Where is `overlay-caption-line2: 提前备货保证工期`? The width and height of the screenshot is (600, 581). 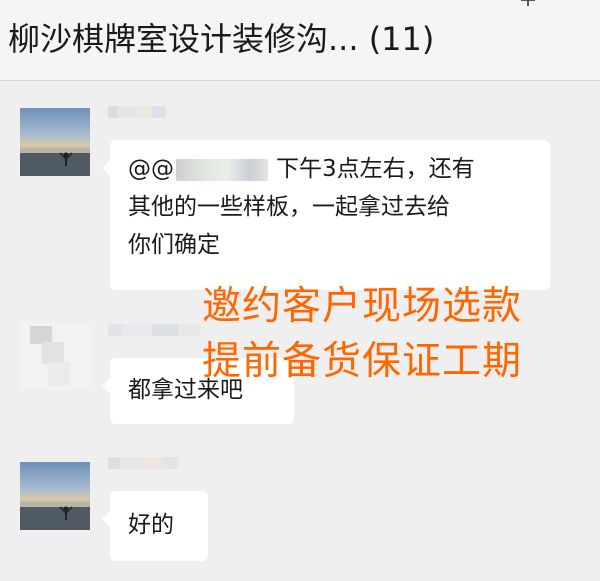
overlay-caption-line2: 提前备货保证工期 is located at coordinates (362, 361).